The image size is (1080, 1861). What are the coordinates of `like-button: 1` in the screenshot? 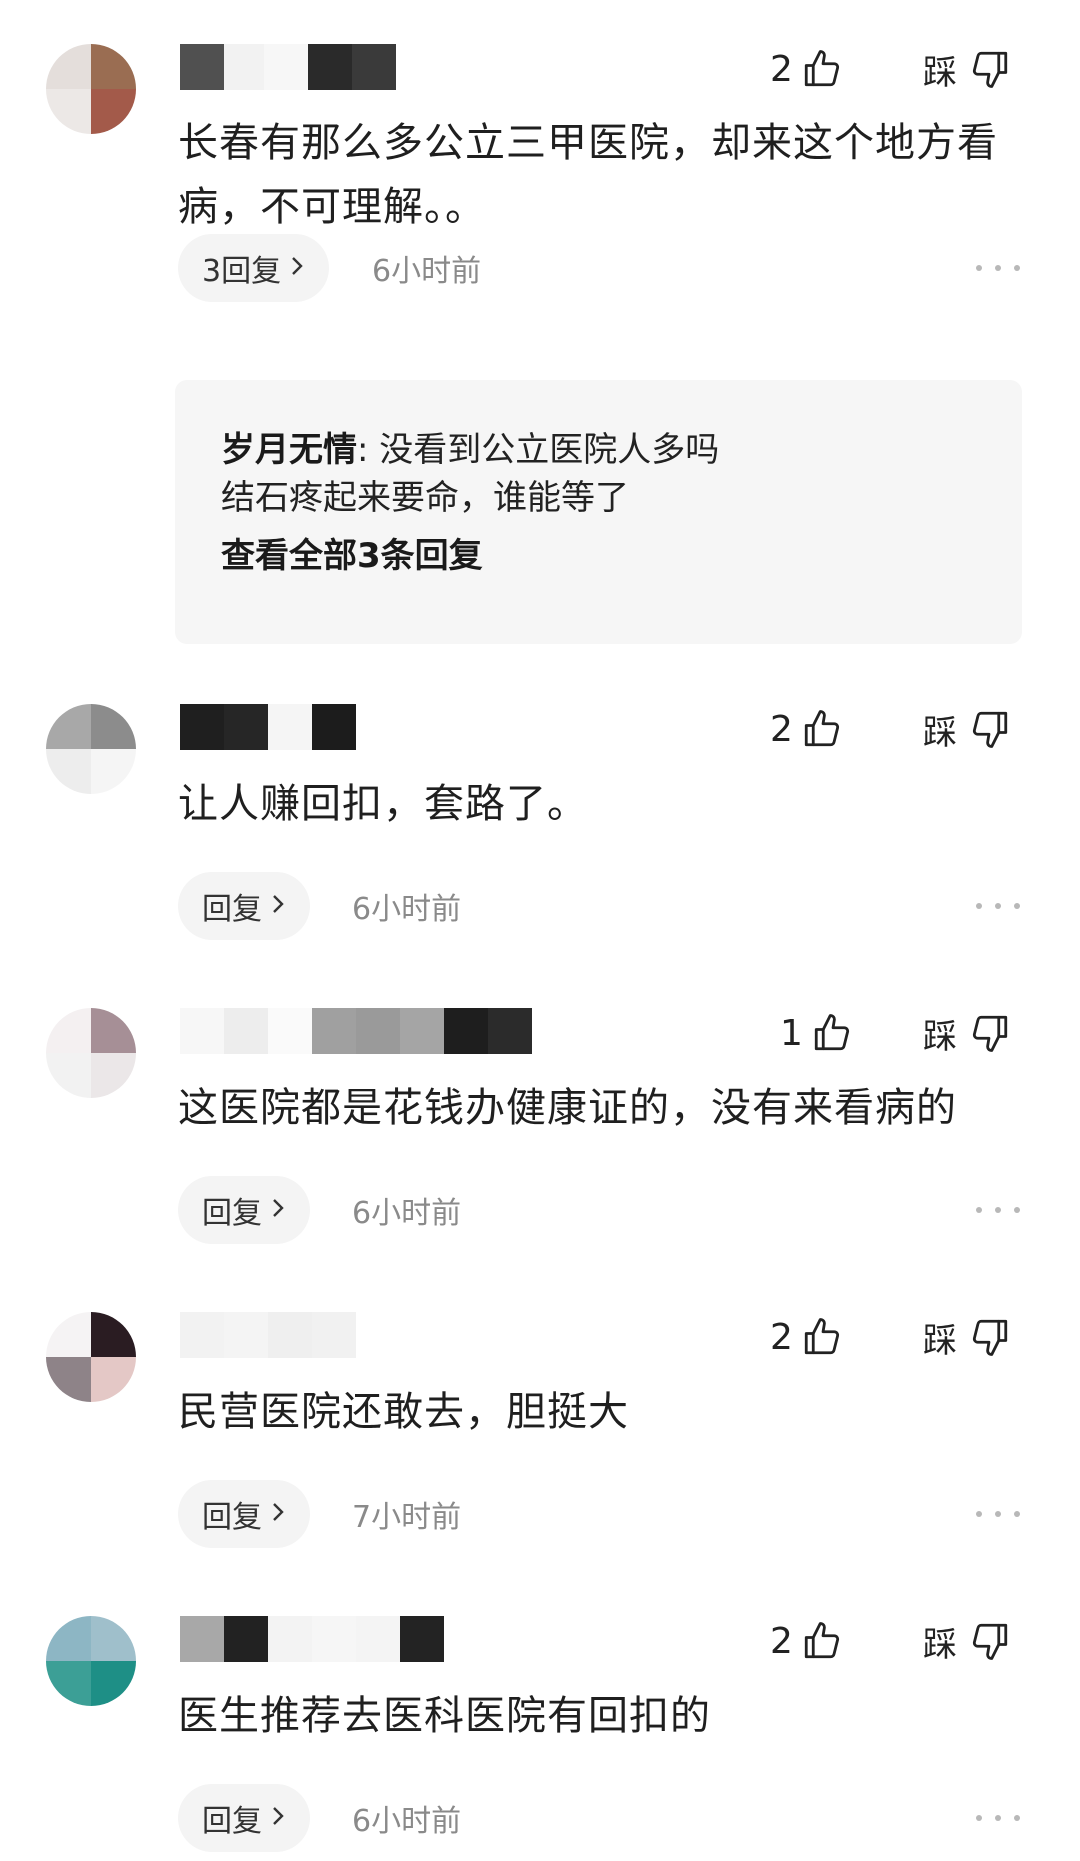 It's located at (816, 1033).